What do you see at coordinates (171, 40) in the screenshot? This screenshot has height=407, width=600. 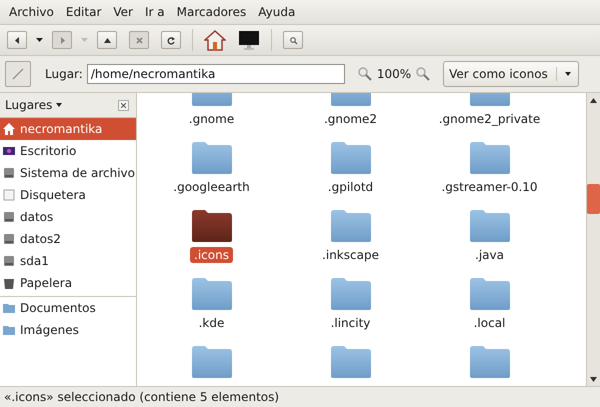 I see `reload-icon` at bounding box center [171, 40].